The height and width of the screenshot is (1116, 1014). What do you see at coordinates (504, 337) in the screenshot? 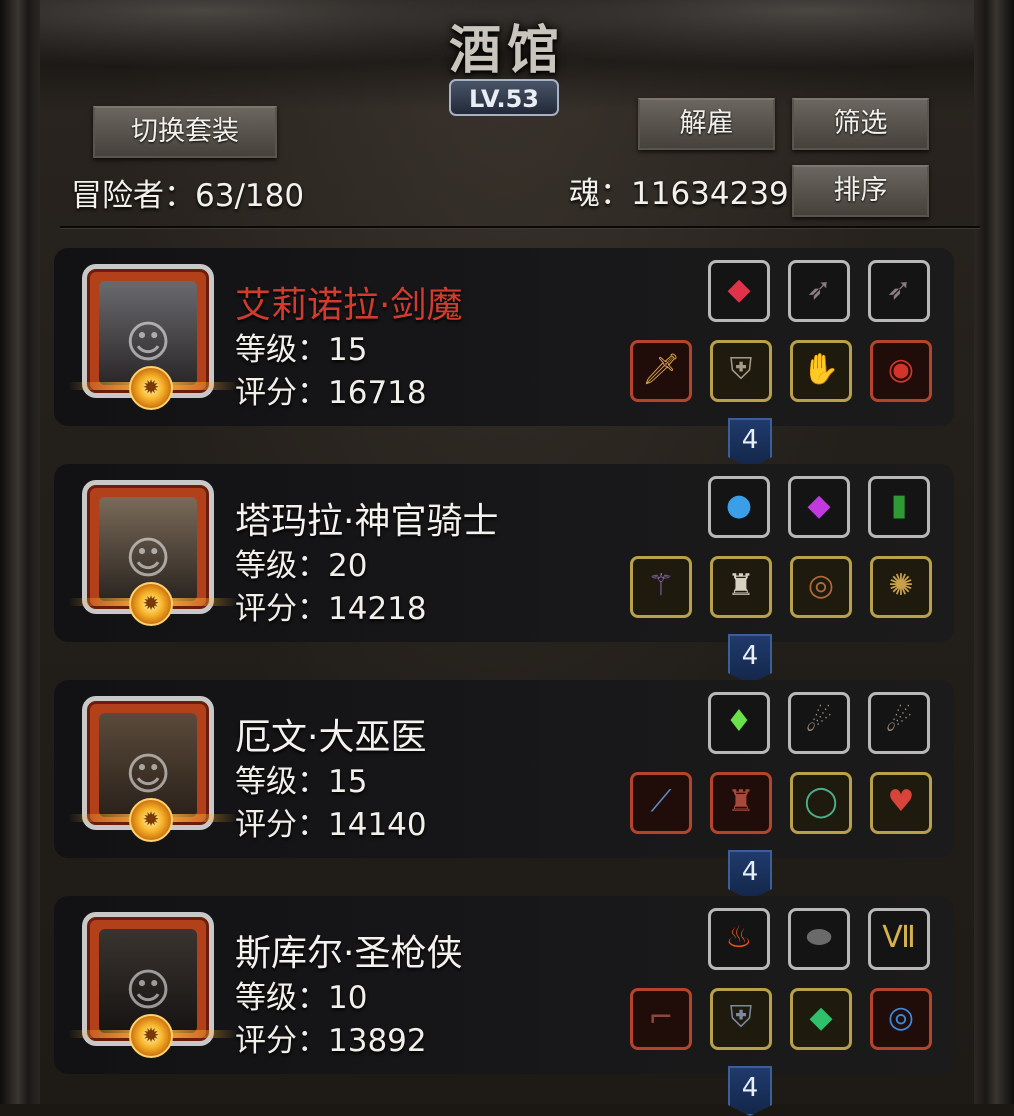
I see `hero-card: ☺ ✹ 艾莉诺拉·剑魔等级：15 评分：16718 ◆ ➶ ➶ 🗡 ⛨ ✋ ◉` at bounding box center [504, 337].